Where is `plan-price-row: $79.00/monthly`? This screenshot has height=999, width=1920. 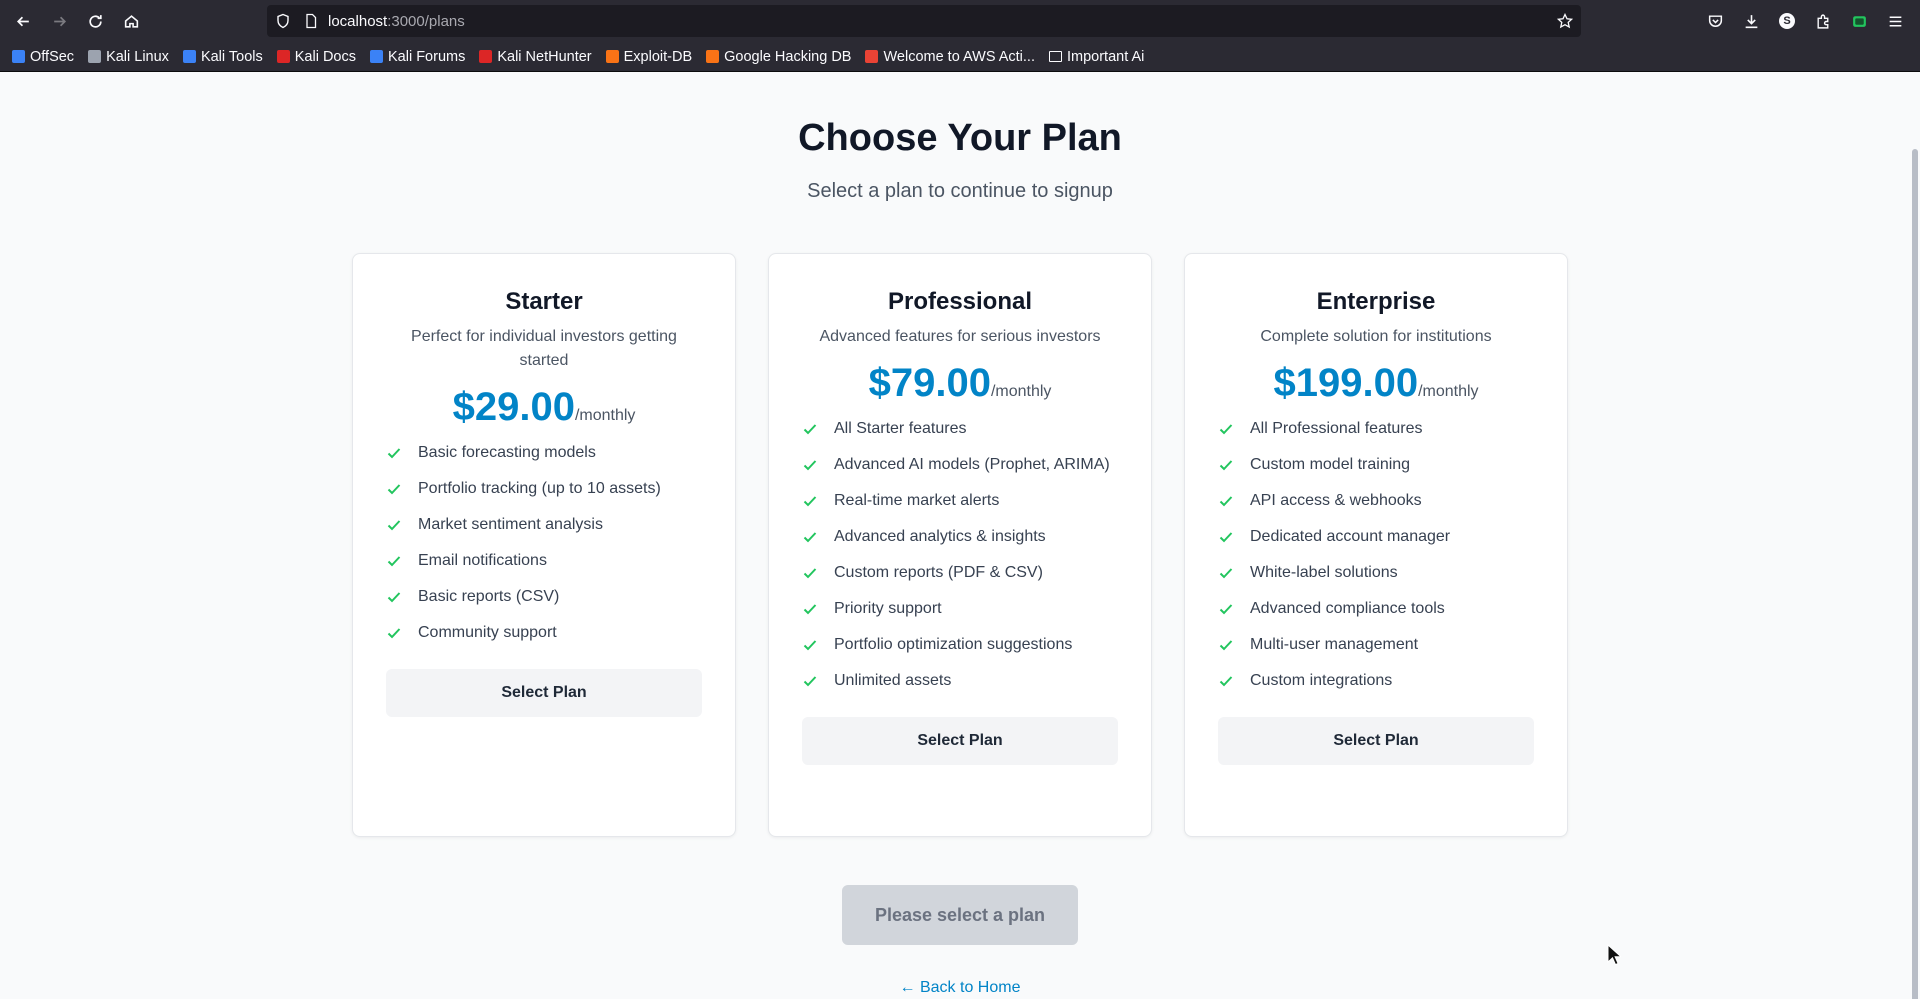 plan-price-row: $79.00/monthly is located at coordinates (960, 383).